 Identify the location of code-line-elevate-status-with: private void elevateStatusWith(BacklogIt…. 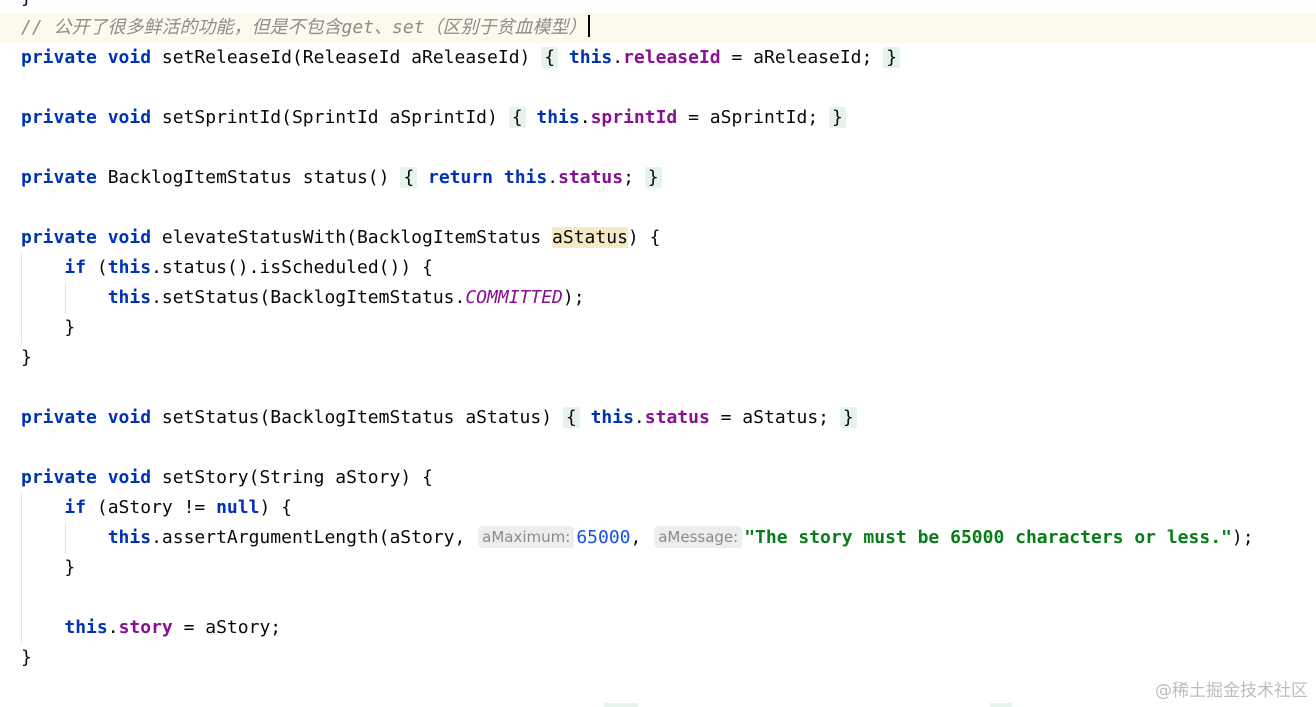
(658, 238).